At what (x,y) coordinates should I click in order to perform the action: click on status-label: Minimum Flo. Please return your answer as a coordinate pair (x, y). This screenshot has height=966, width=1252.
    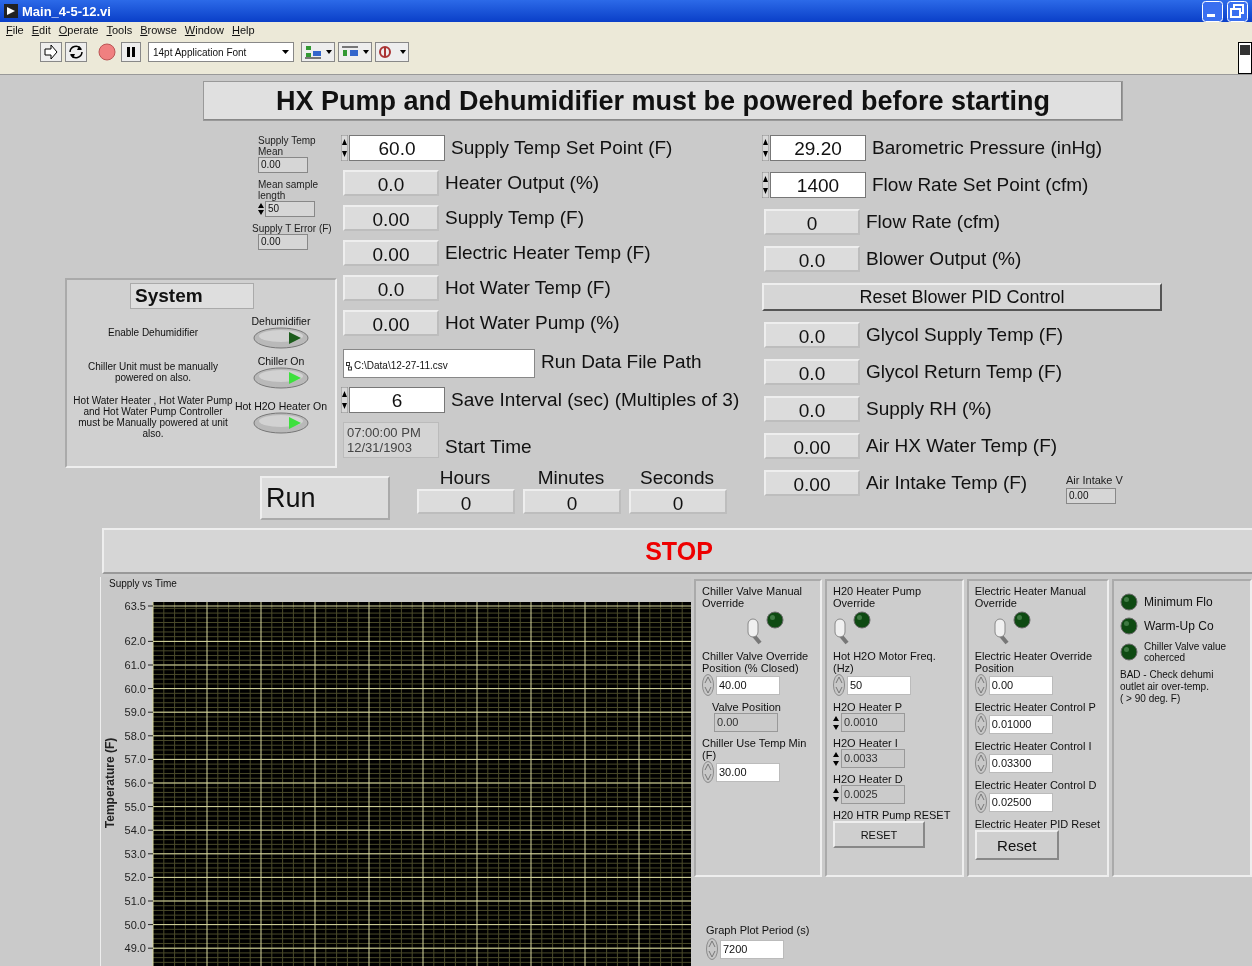
    Looking at the image, I should click on (1178, 602).